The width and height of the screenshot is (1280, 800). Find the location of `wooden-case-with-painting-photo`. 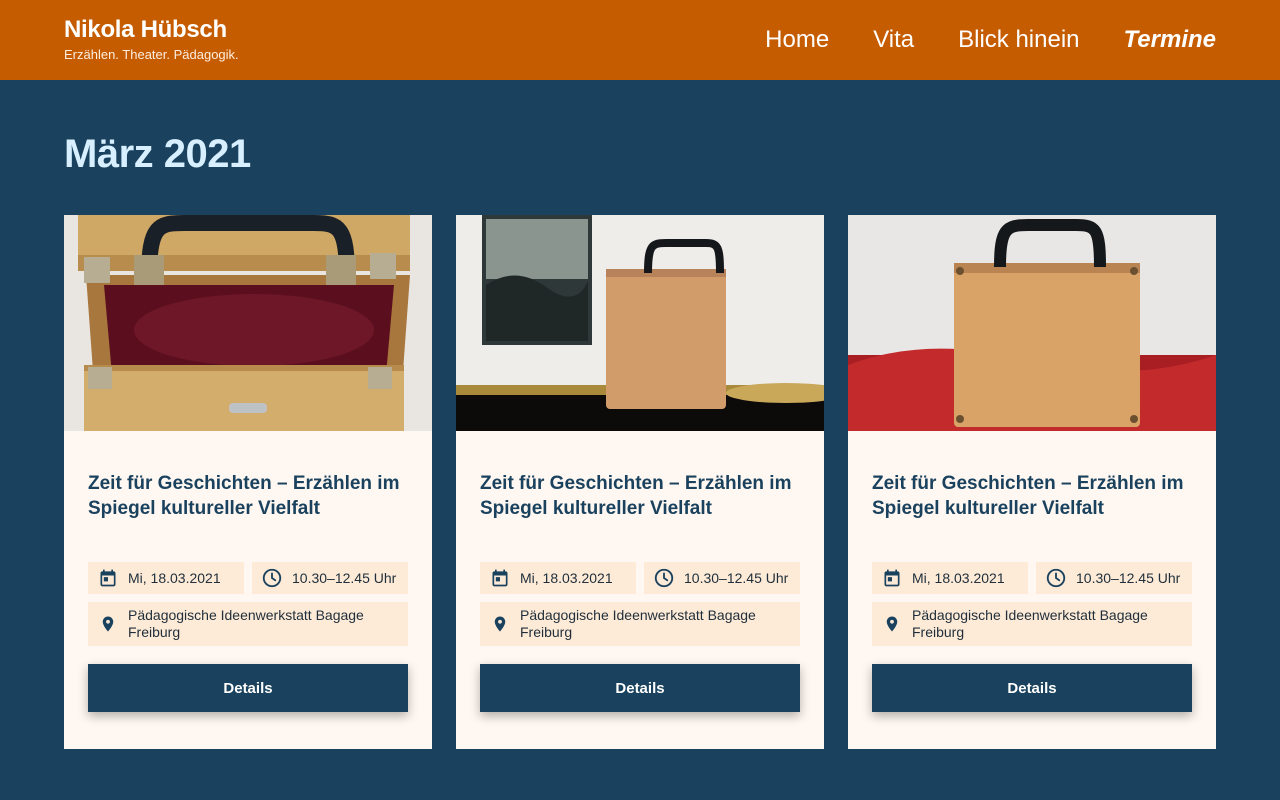

wooden-case-with-painting-photo is located at coordinates (640, 323).